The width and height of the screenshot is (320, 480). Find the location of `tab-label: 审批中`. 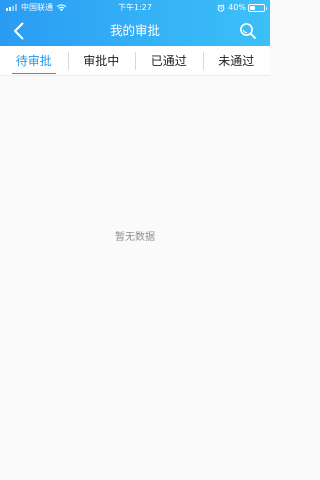

tab-label: 审批中 is located at coordinates (101, 61).